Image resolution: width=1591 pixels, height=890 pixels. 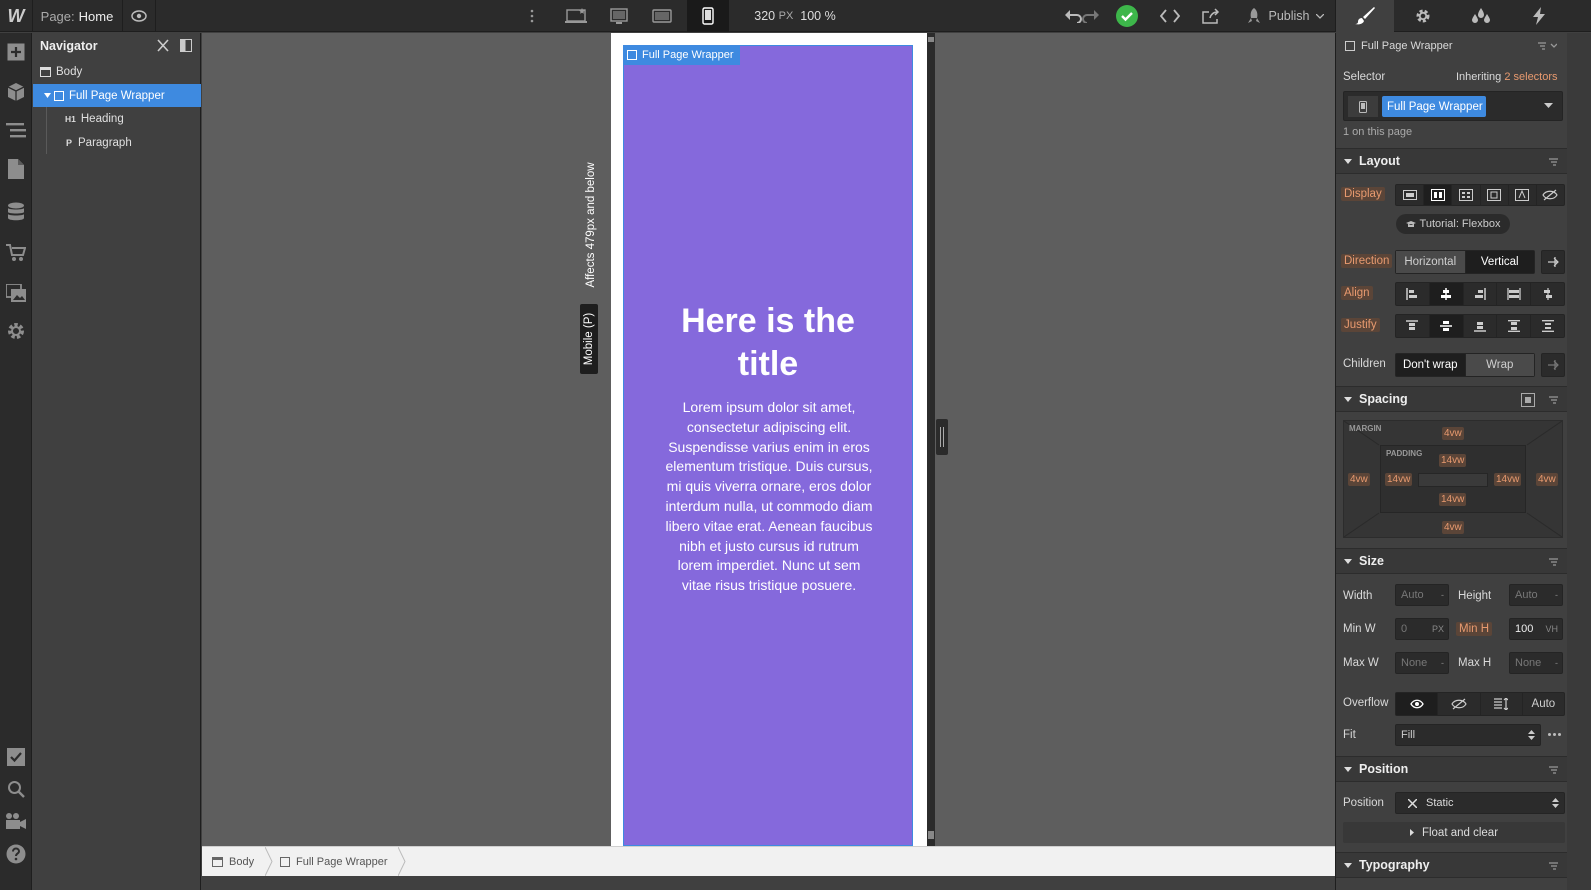 I want to click on share-icon, so click(x=1211, y=16).